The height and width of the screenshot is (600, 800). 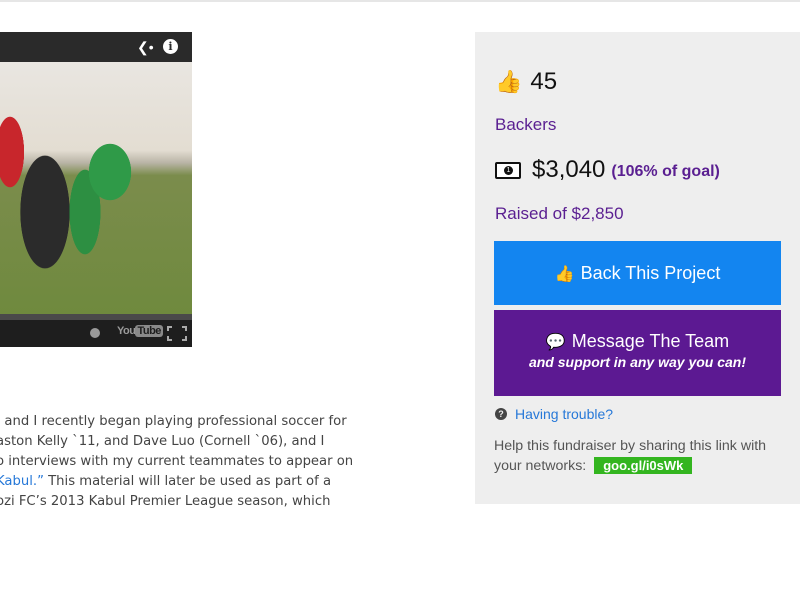 I want to click on video-thumbnail, so click(x=96, y=188).